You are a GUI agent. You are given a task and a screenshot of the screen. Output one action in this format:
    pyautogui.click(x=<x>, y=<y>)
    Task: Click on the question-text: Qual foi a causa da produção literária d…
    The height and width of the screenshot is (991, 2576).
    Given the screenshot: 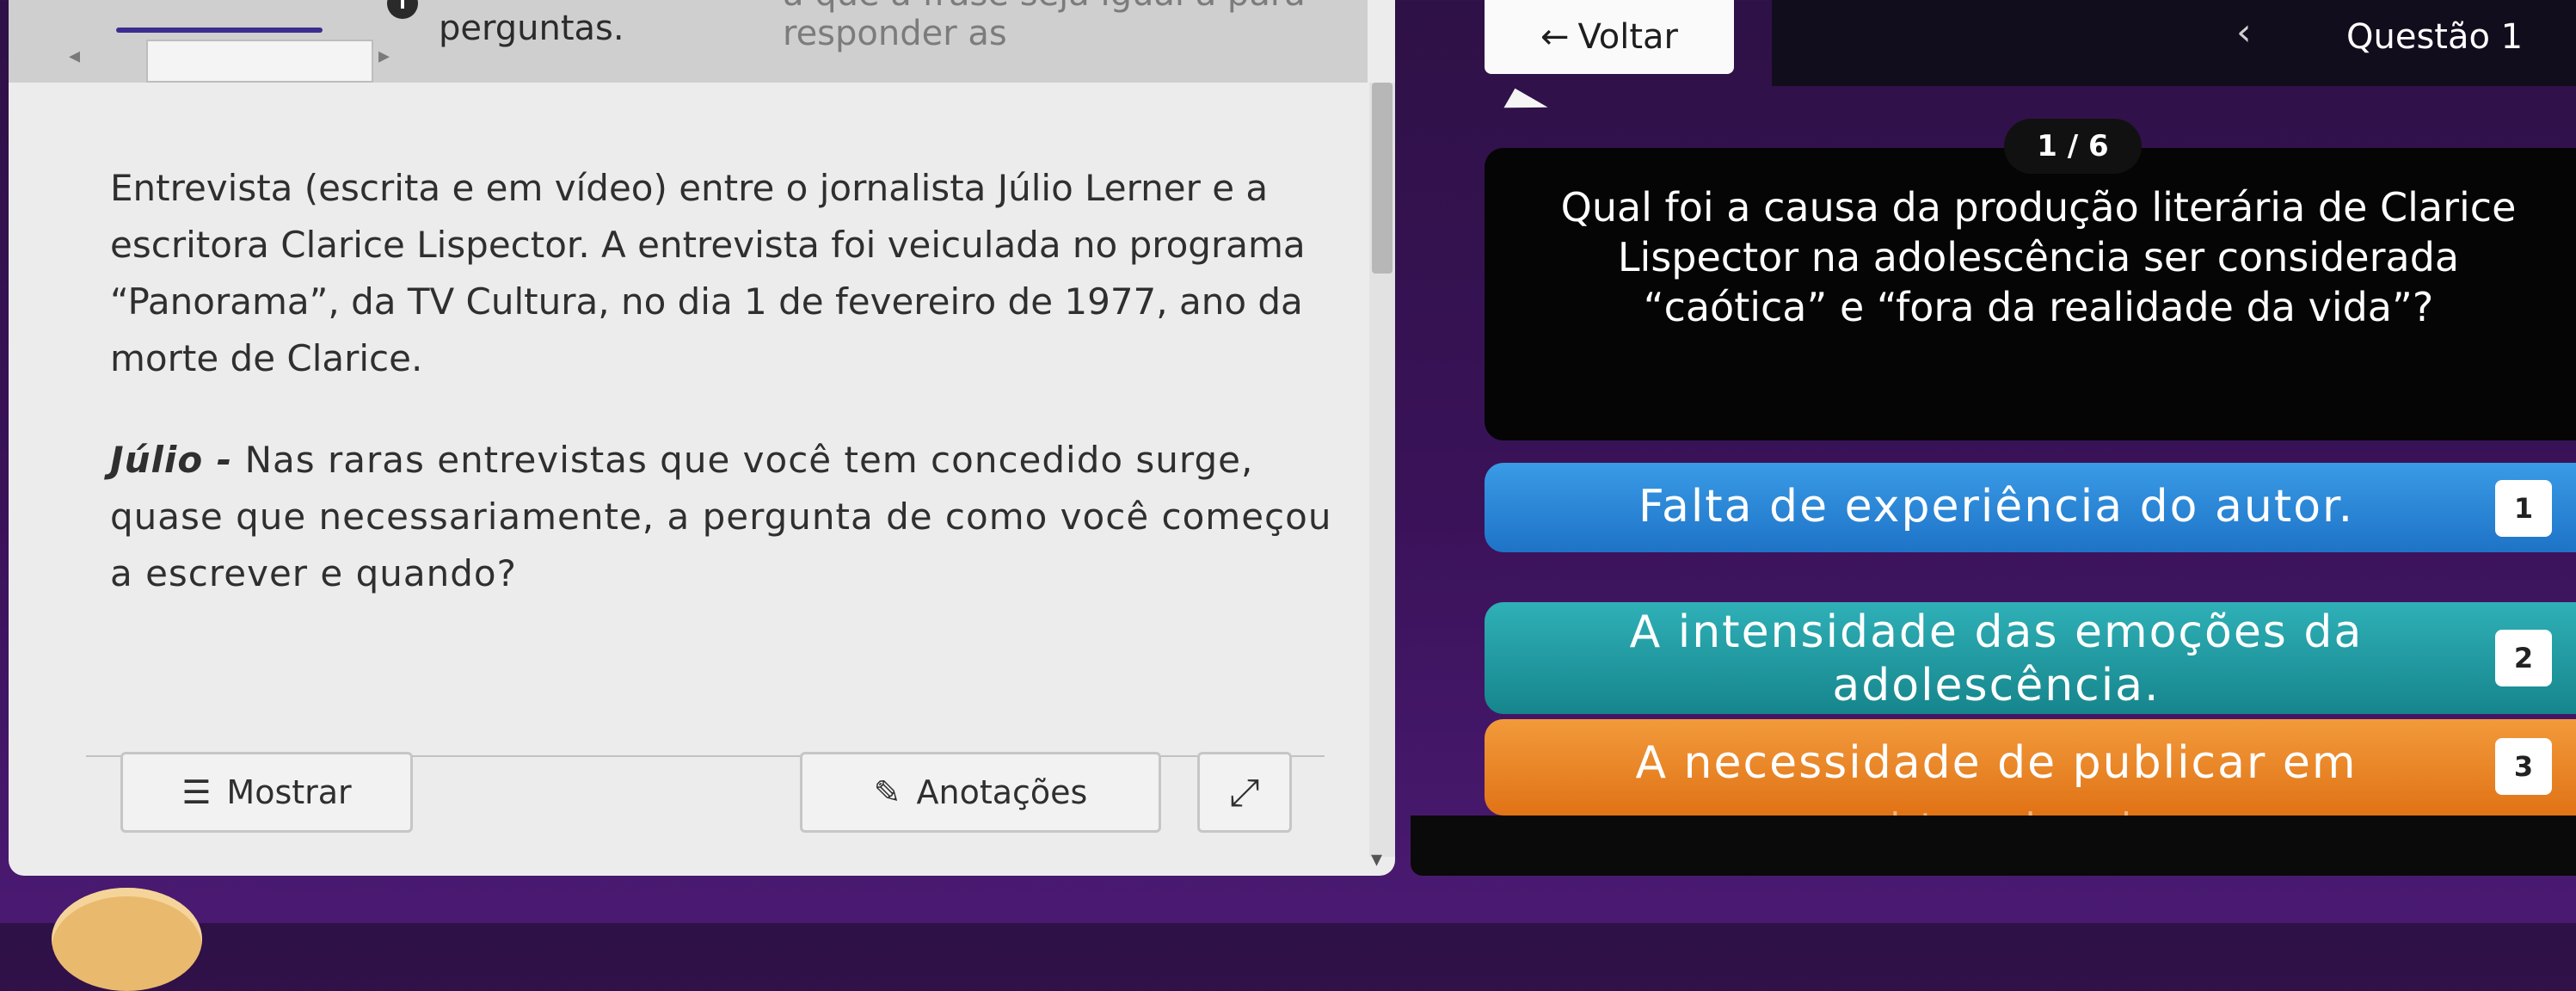 What is the action you would take?
    pyautogui.click(x=2036, y=257)
    